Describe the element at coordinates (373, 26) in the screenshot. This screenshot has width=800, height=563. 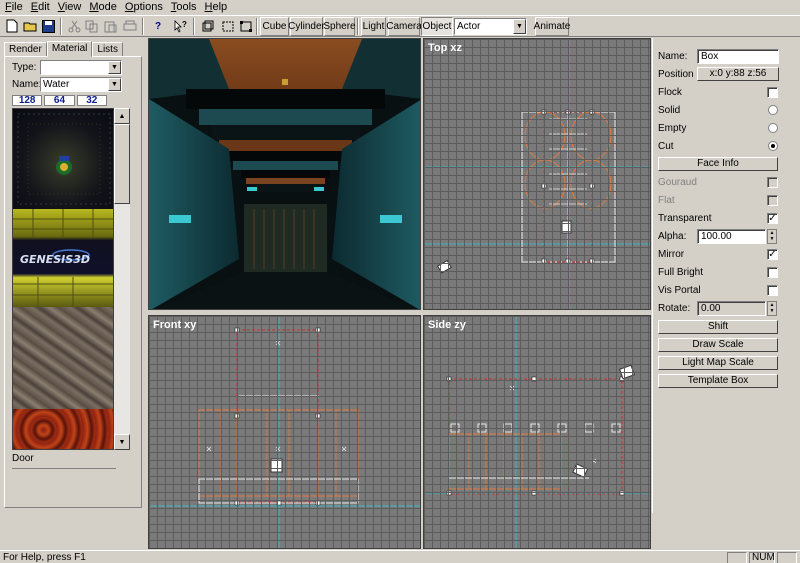
I see `light-button: Light` at that location.